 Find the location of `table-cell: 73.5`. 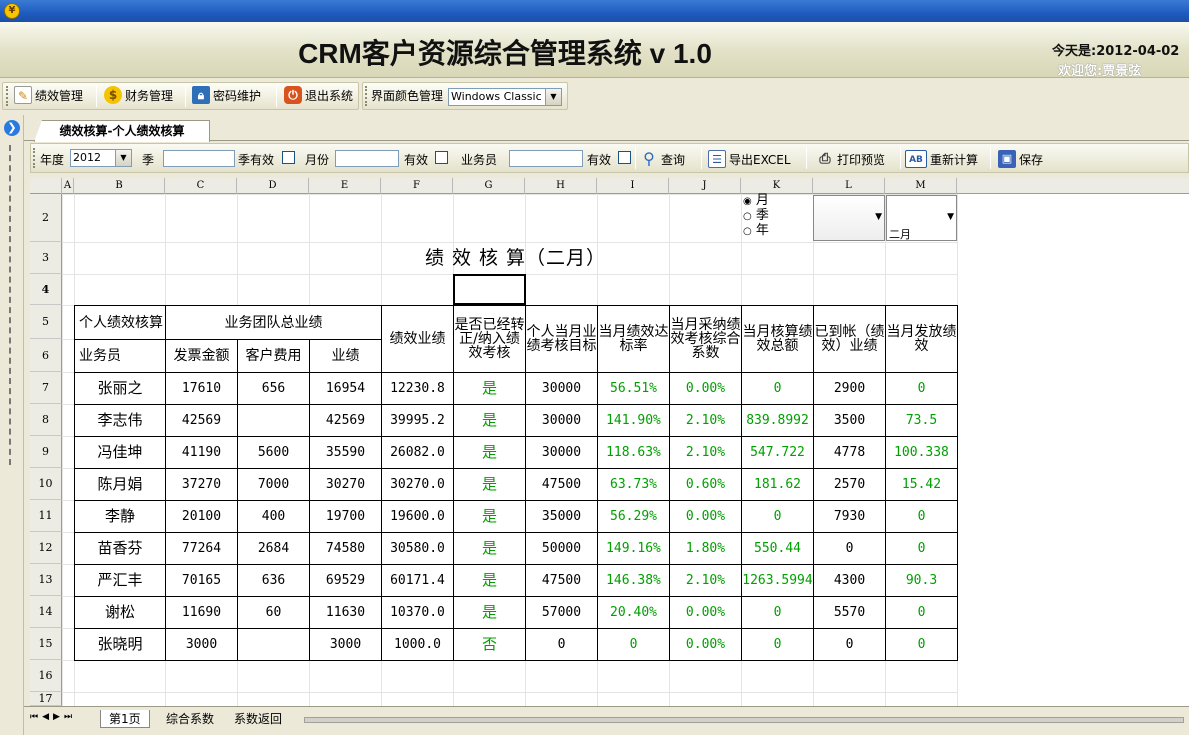

table-cell: 73.5 is located at coordinates (921, 420).